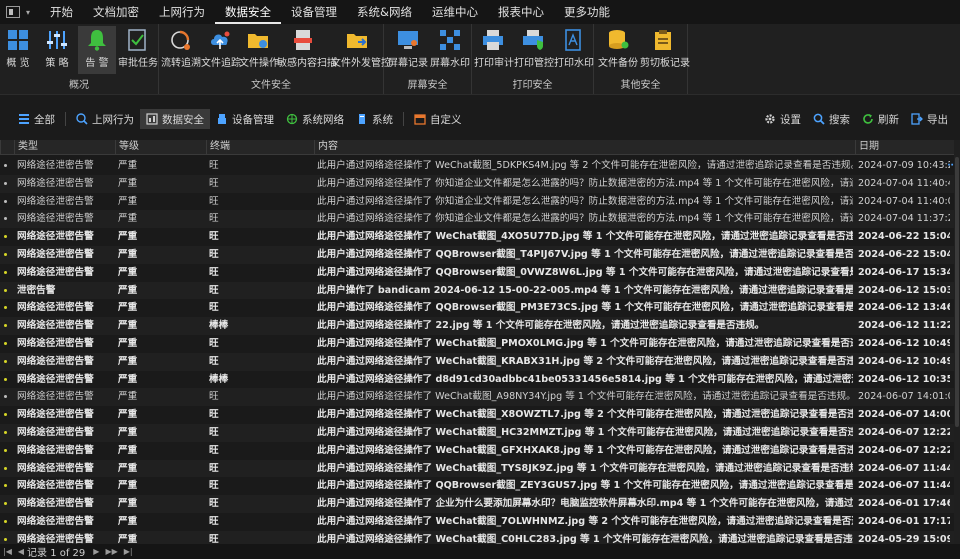  I want to click on sensitive-scan-label: 敏感内容扫描, so click(307, 63).